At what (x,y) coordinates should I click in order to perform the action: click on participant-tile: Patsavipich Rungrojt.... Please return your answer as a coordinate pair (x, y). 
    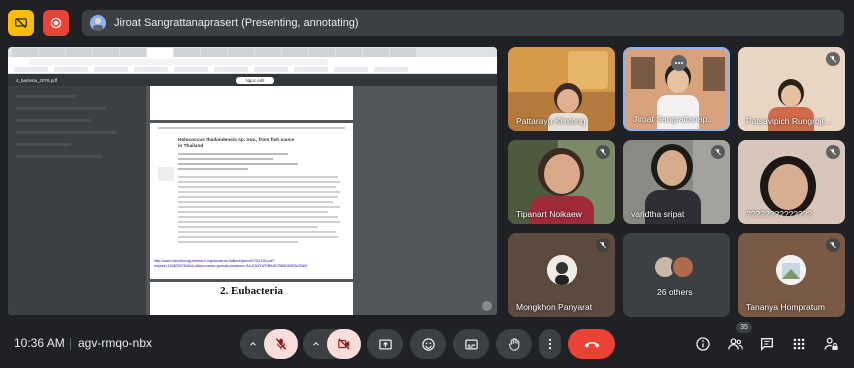
    Looking at the image, I should click on (791, 89).